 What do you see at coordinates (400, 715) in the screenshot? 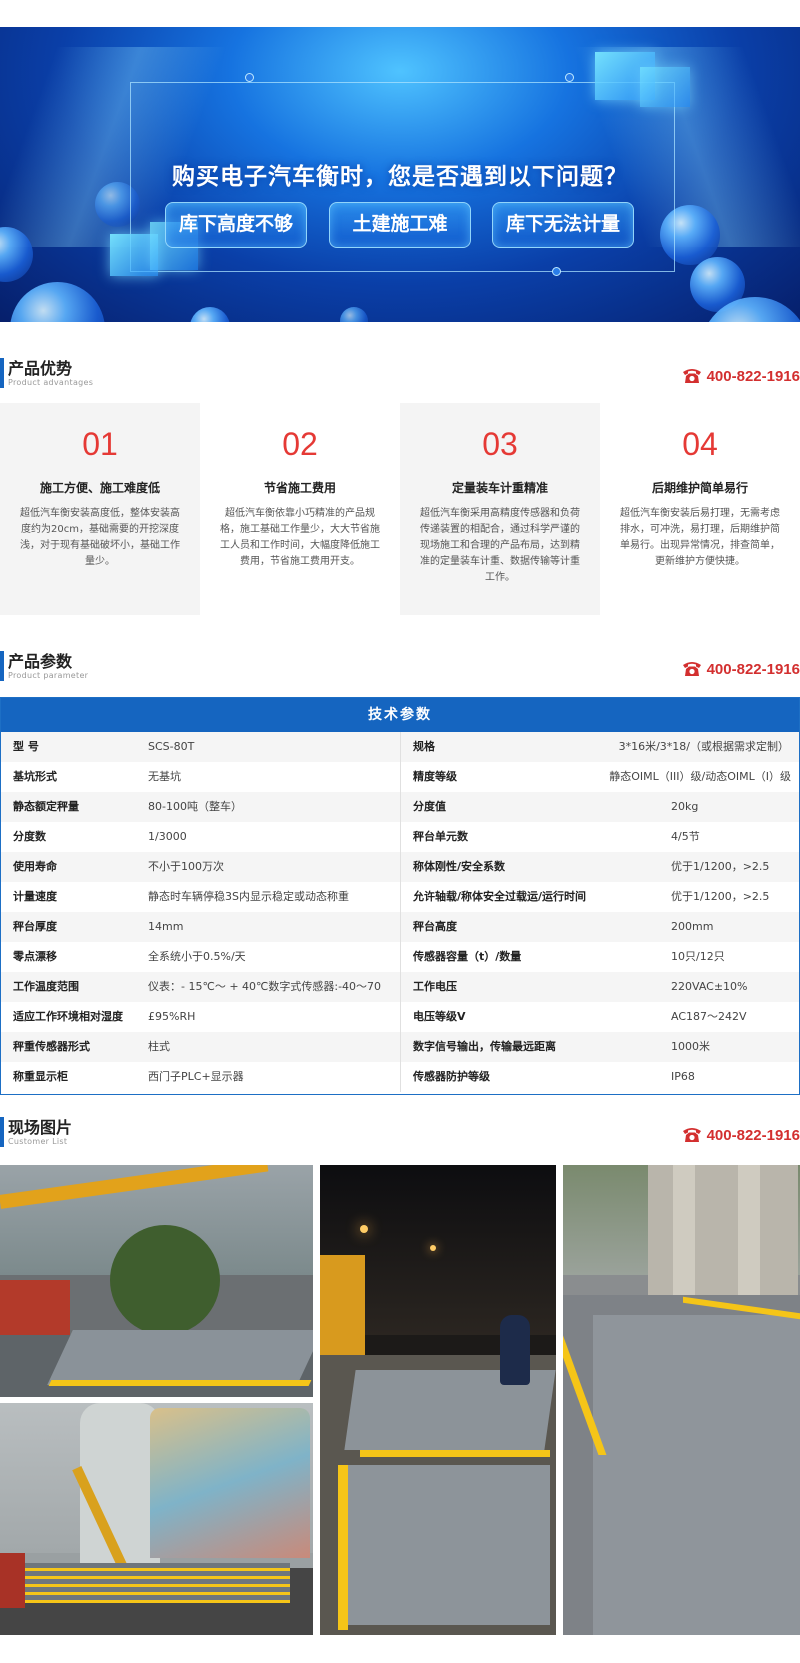
I see `spec-table-title: 技术参数` at bounding box center [400, 715].